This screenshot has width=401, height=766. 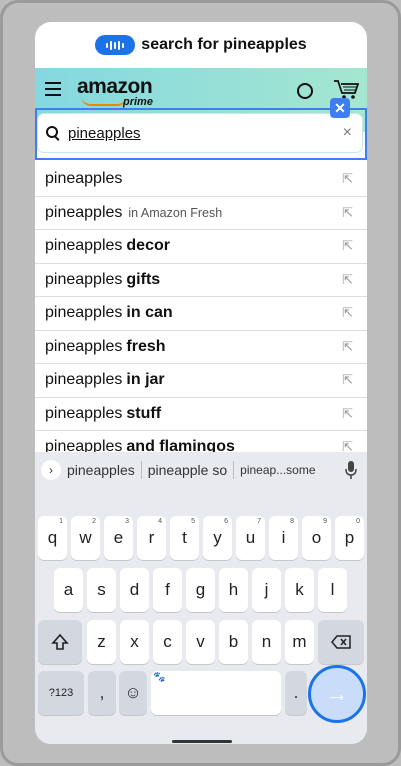 I want to click on key-k: k, so click(x=299, y=590).